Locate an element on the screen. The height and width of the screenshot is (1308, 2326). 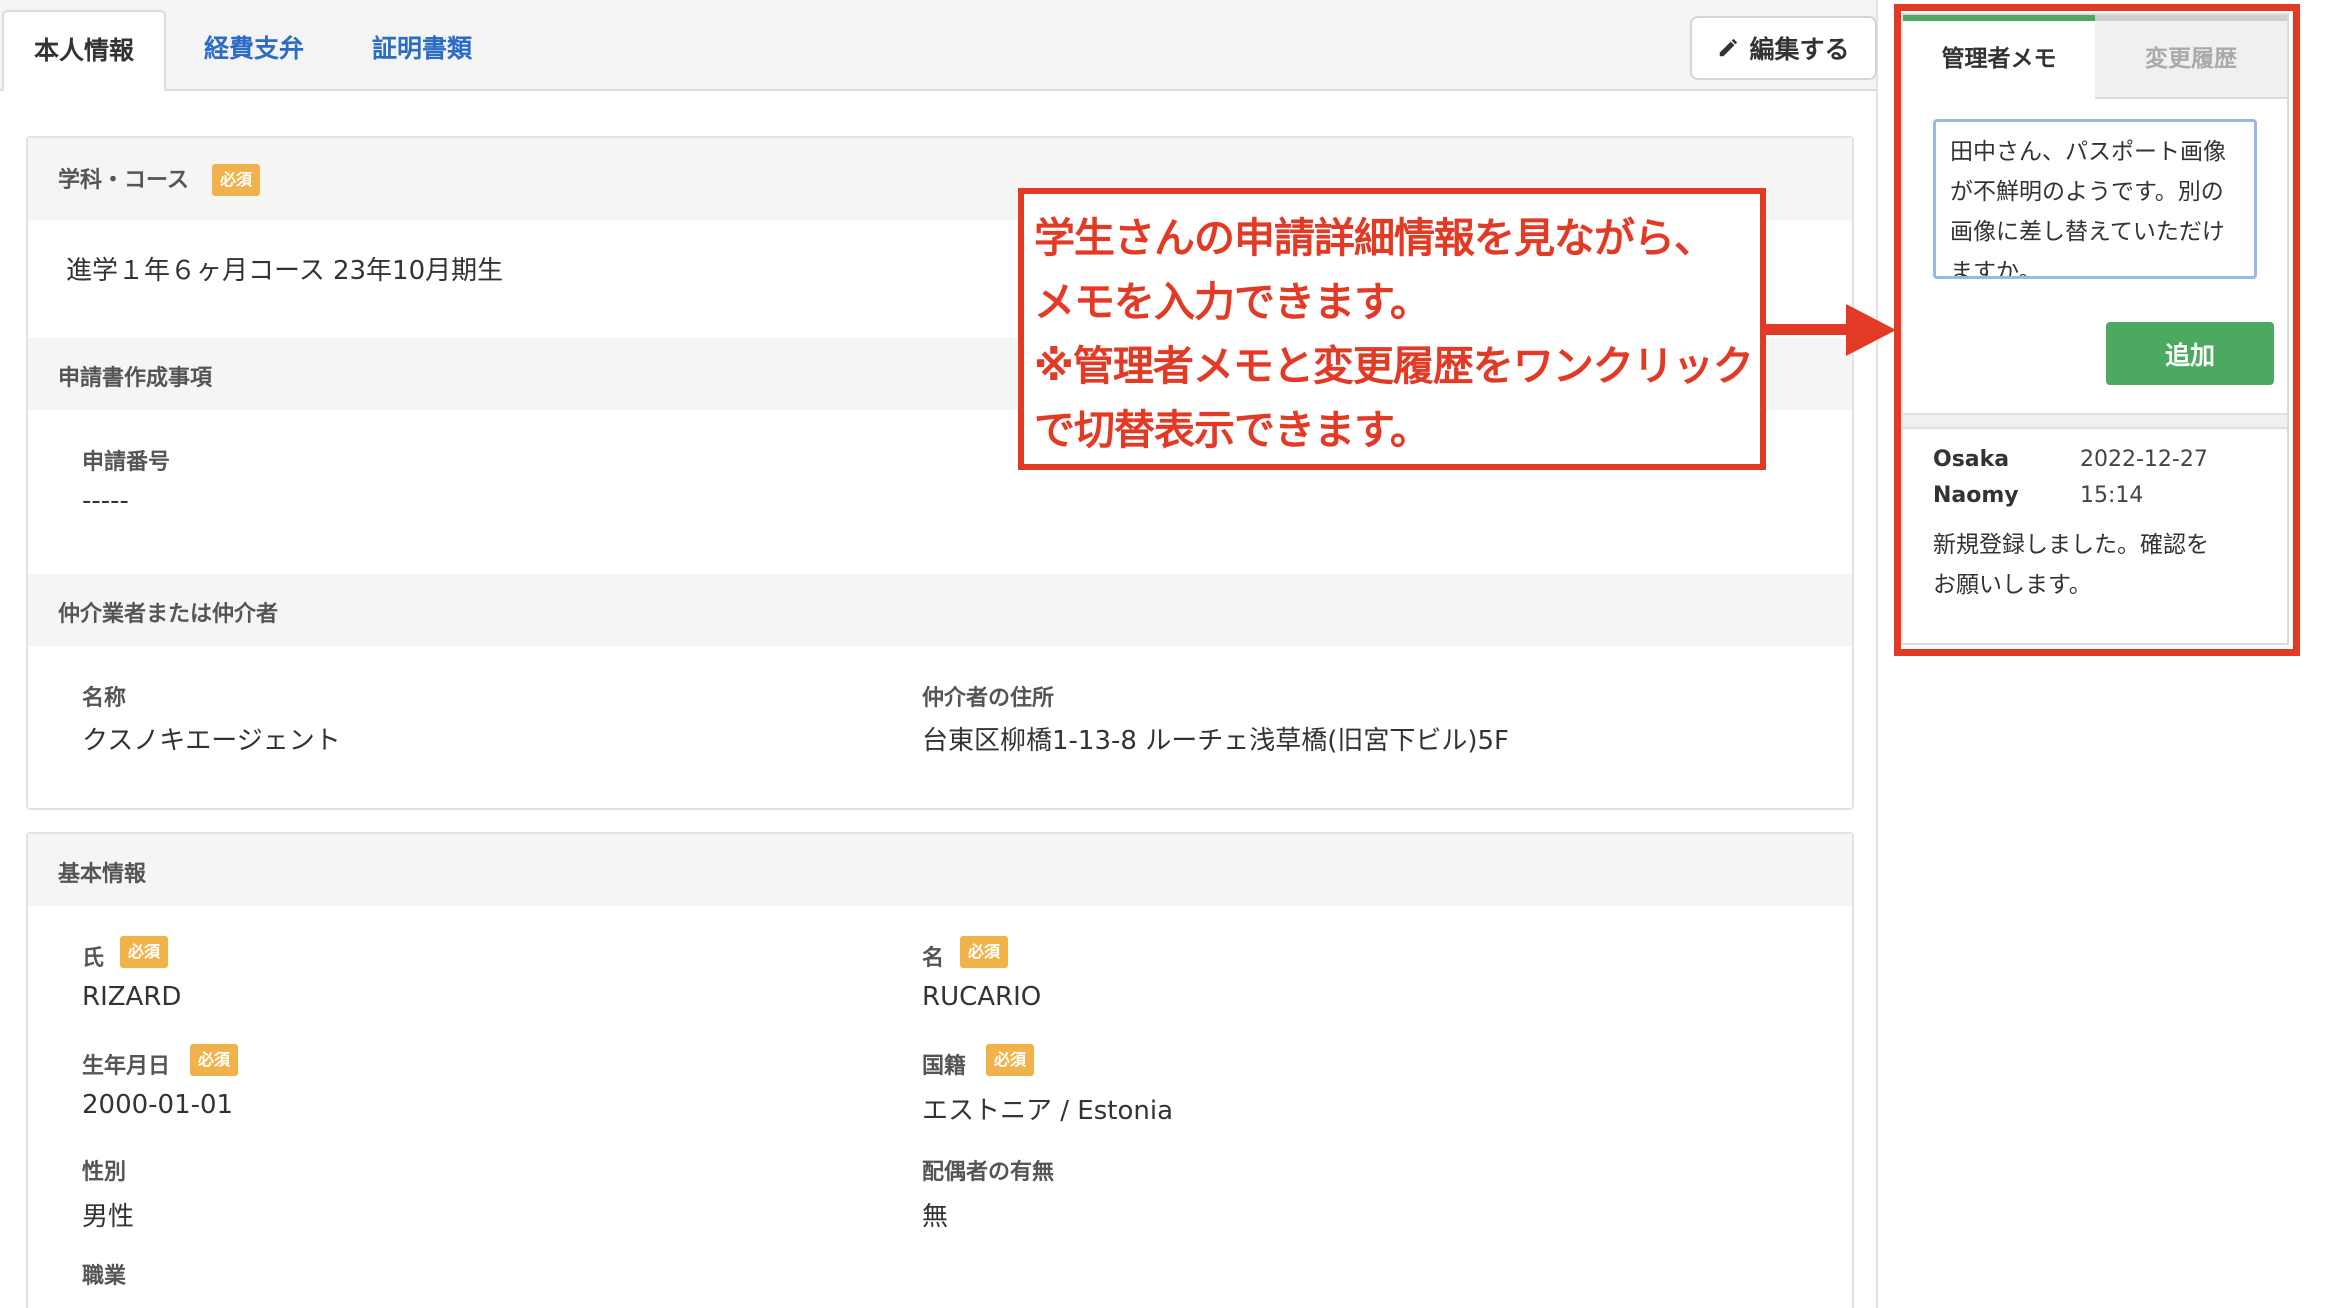
callout-highlight-frame is located at coordinates (2097, 330).